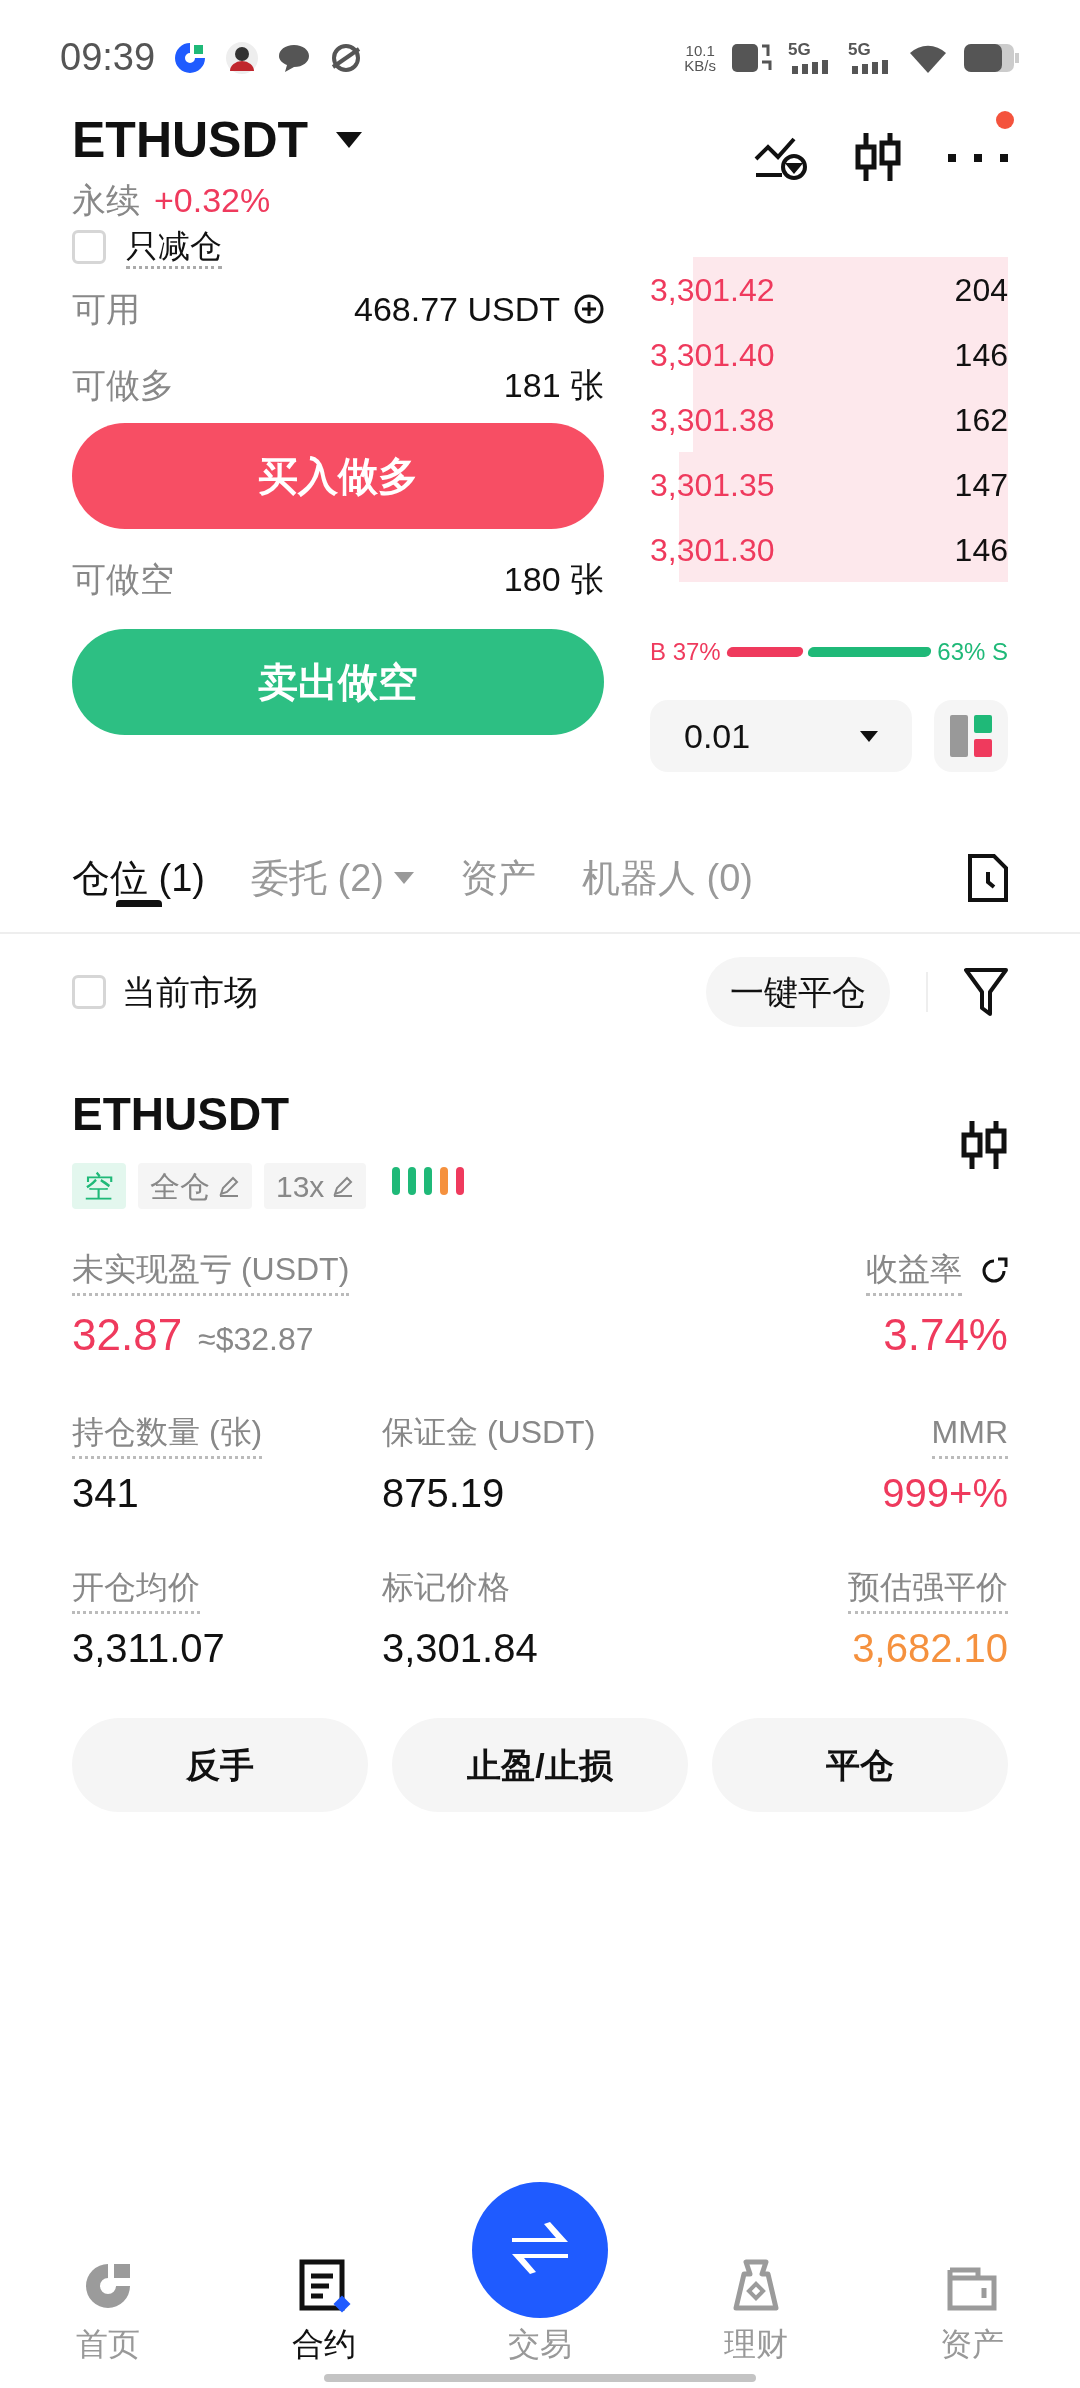 The image size is (1080, 2388). What do you see at coordinates (108, 57) in the screenshot?
I see `clock: 09:39` at bounding box center [108, 57].